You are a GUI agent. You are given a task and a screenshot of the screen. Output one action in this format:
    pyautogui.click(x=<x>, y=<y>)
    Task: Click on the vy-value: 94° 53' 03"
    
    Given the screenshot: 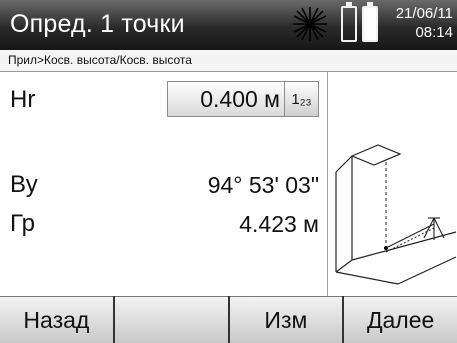 What is the action you would take?
    pyautogui.click(x=263, y=185)
    